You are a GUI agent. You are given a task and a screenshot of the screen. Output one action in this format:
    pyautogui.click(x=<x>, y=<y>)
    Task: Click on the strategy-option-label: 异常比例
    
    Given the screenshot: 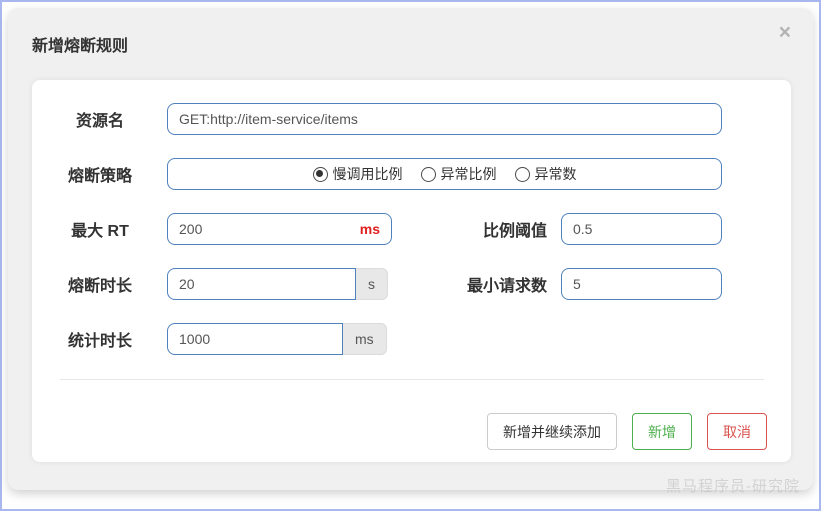 What is the action you would take?
    pyautogui.click(x=468, y=174)
    